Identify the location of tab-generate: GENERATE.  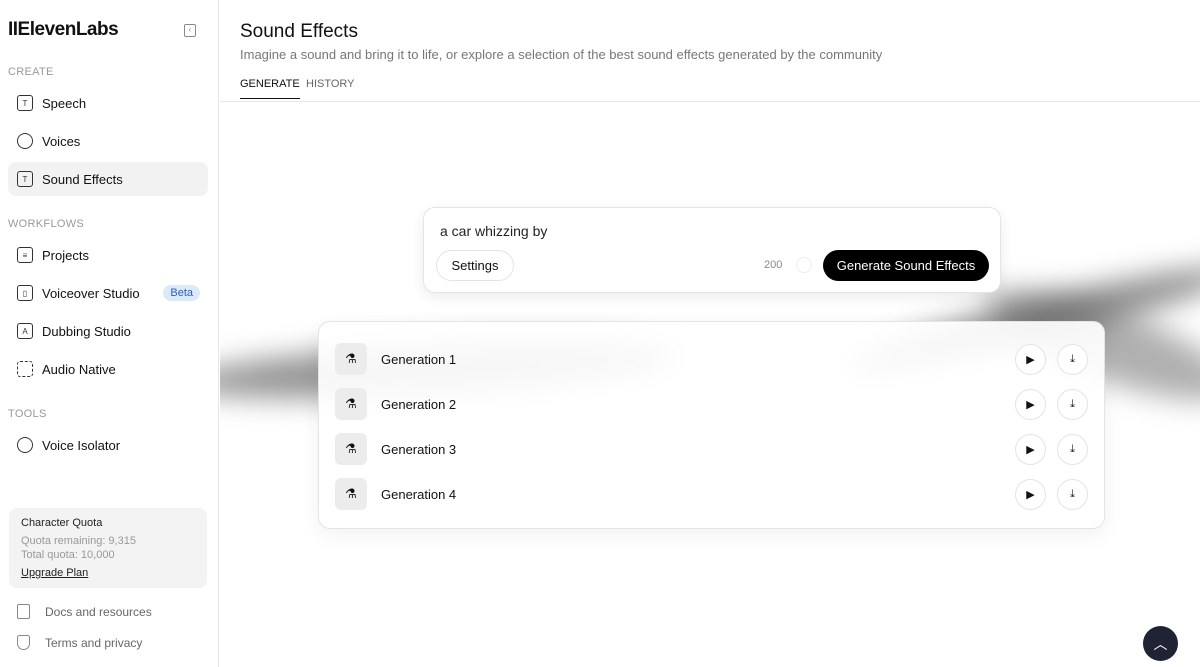
(270, 88).